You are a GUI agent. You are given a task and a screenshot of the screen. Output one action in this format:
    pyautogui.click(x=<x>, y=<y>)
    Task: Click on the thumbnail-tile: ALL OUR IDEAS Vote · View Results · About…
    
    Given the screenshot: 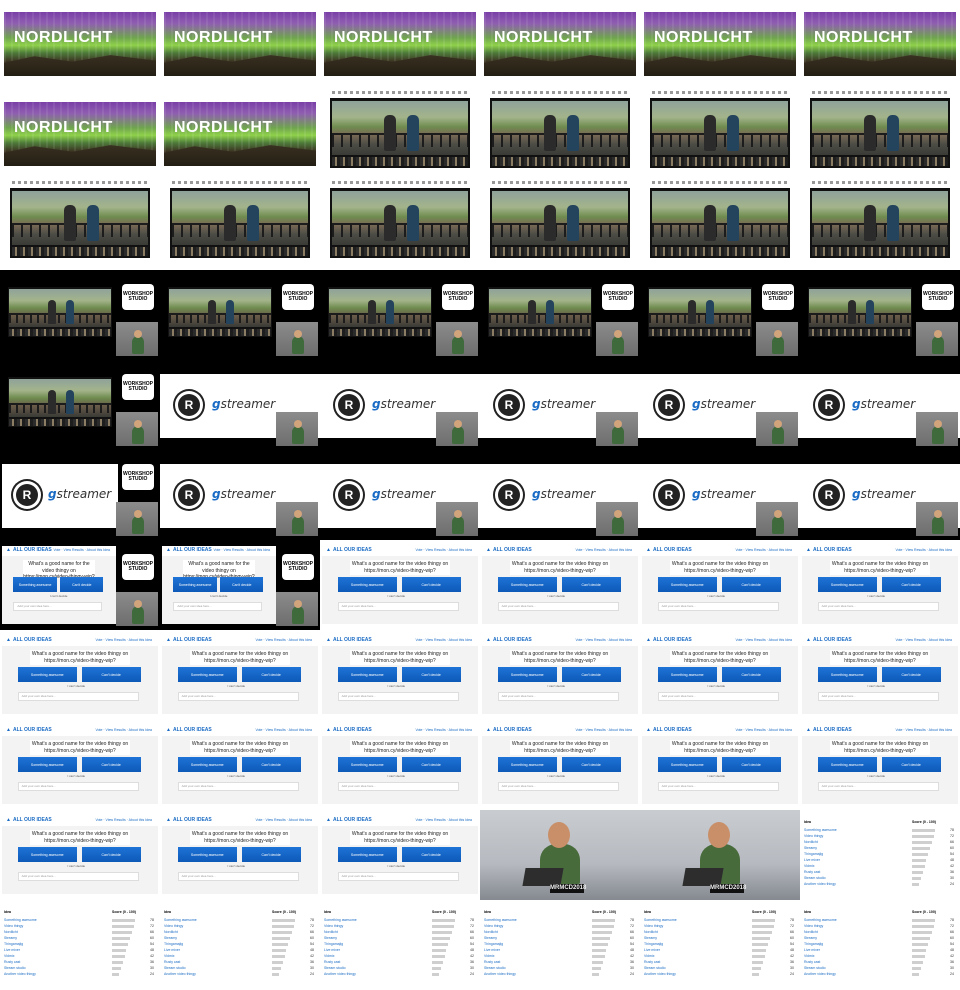 What is the action you would take?
    pyautogui.click(x=880, y=675)
    